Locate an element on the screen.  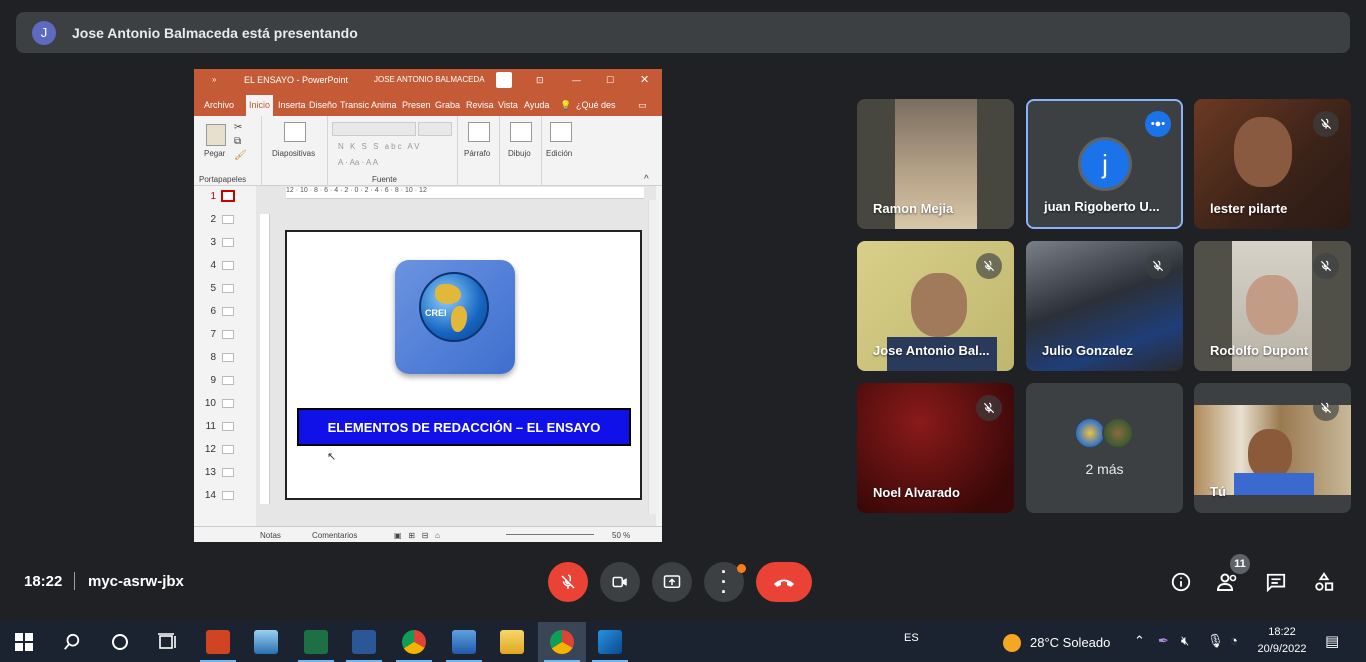
zoom-slider is located at coordinates (550, 534).